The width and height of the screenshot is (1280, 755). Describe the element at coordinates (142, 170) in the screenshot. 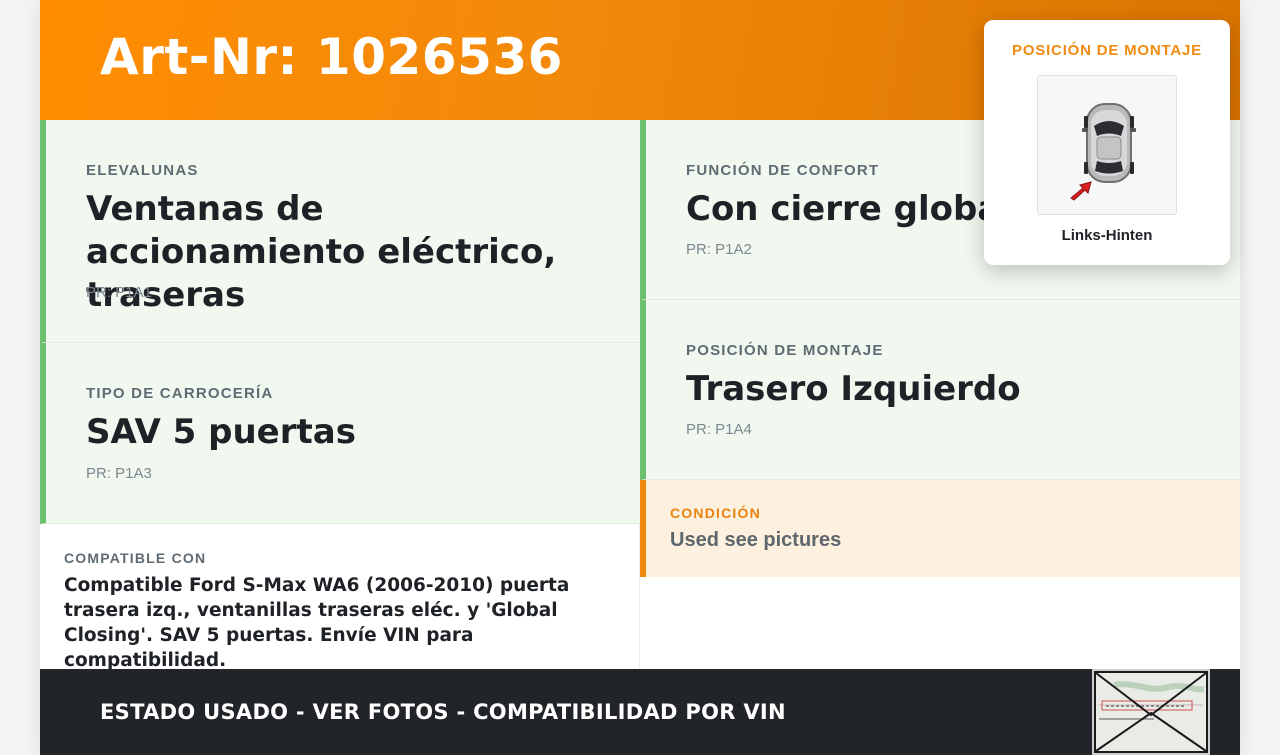

I see `spec-label: ELEVALUNAS` at that location.